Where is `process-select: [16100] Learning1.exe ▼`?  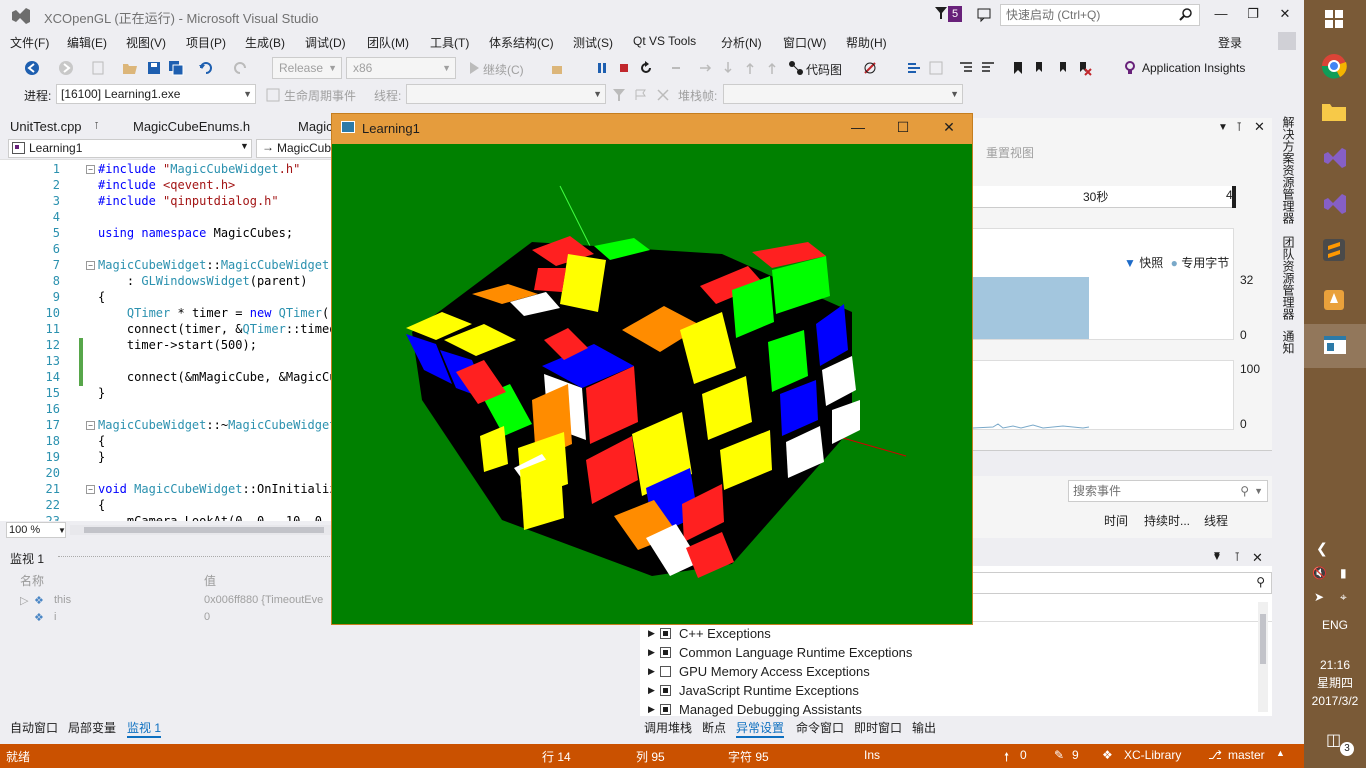 process-select: [16100] Learning1.exe ▼ is located at coordinates (156, 94).